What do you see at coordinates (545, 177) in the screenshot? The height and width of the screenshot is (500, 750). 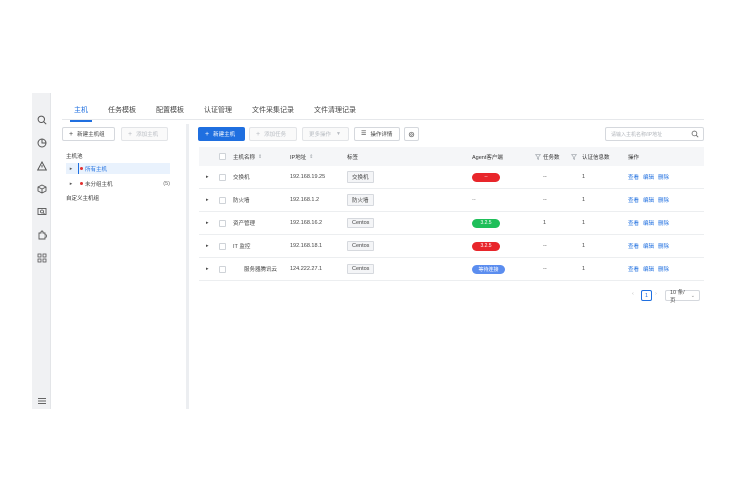 I see `cell-task-count: --` at bounding box center [545, 177].